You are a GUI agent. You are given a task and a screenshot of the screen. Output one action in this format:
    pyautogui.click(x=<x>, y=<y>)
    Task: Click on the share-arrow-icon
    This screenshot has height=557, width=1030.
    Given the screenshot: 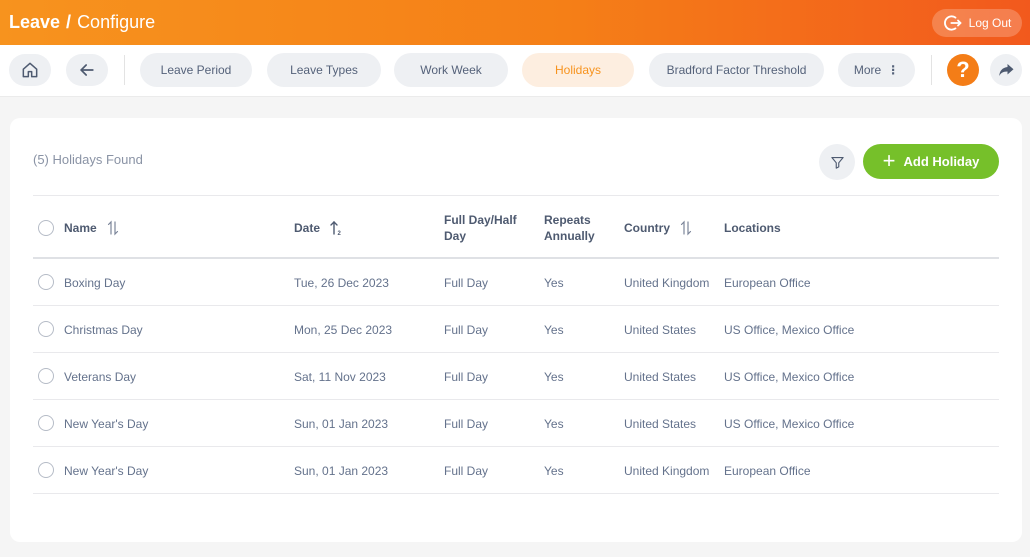 What is the action you would take?
    pyautogui.click(x=1006, y=70)
    